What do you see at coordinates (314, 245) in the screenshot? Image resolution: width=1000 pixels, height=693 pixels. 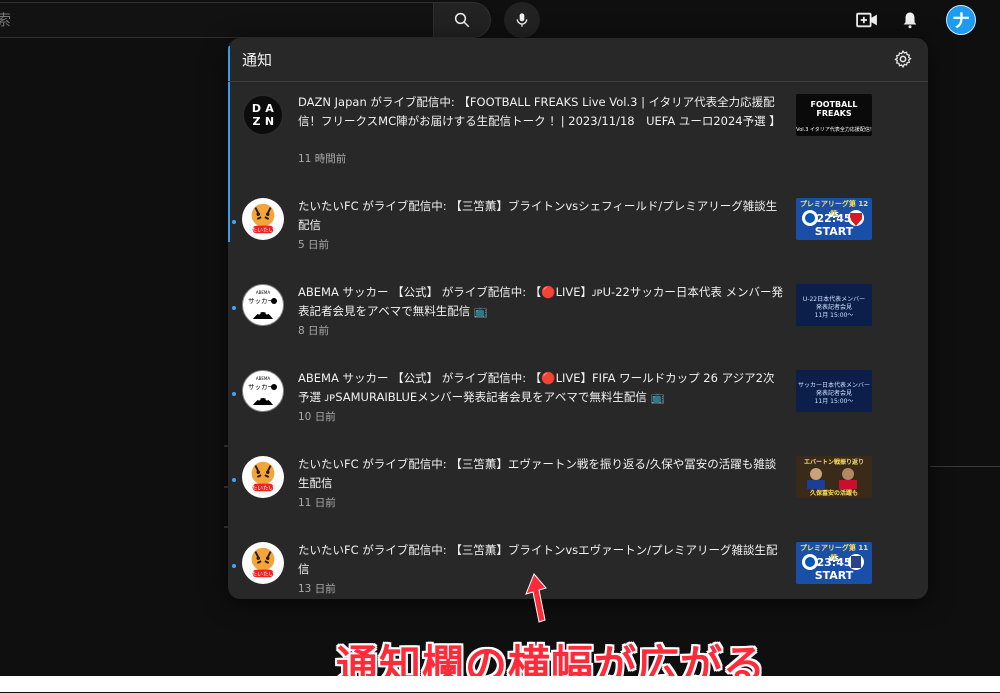 I see `notification-time: 5 日前` at bounding box center [314, 245].